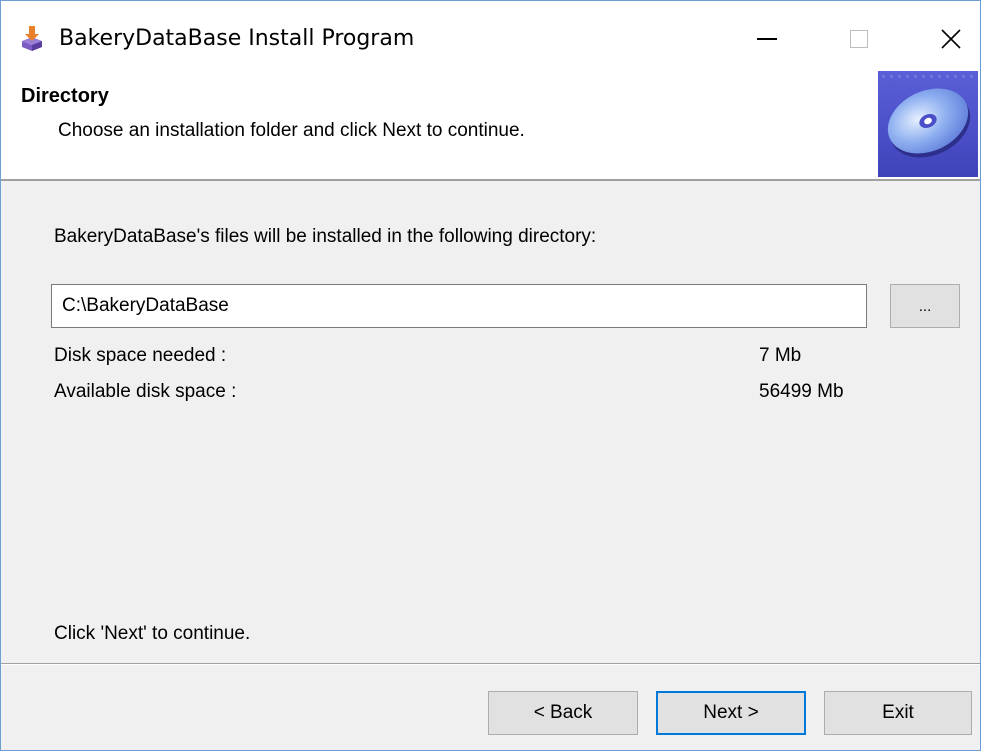  What do you see at coordinates (928, 124) in the screenshot?
I see `cd-disc-icon` at bounding box center [928, 124].